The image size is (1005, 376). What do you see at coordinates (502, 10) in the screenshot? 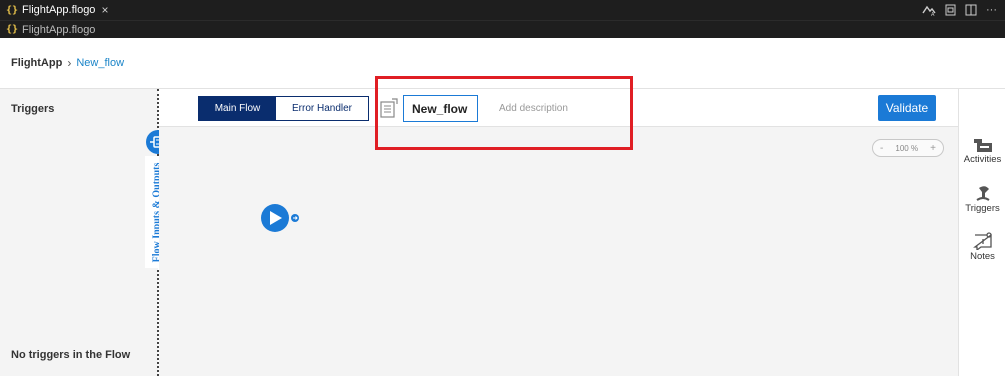
I see `editor-tab-bar: {} FlightApp.flogo × A ···` at bounding box center [502, 10].